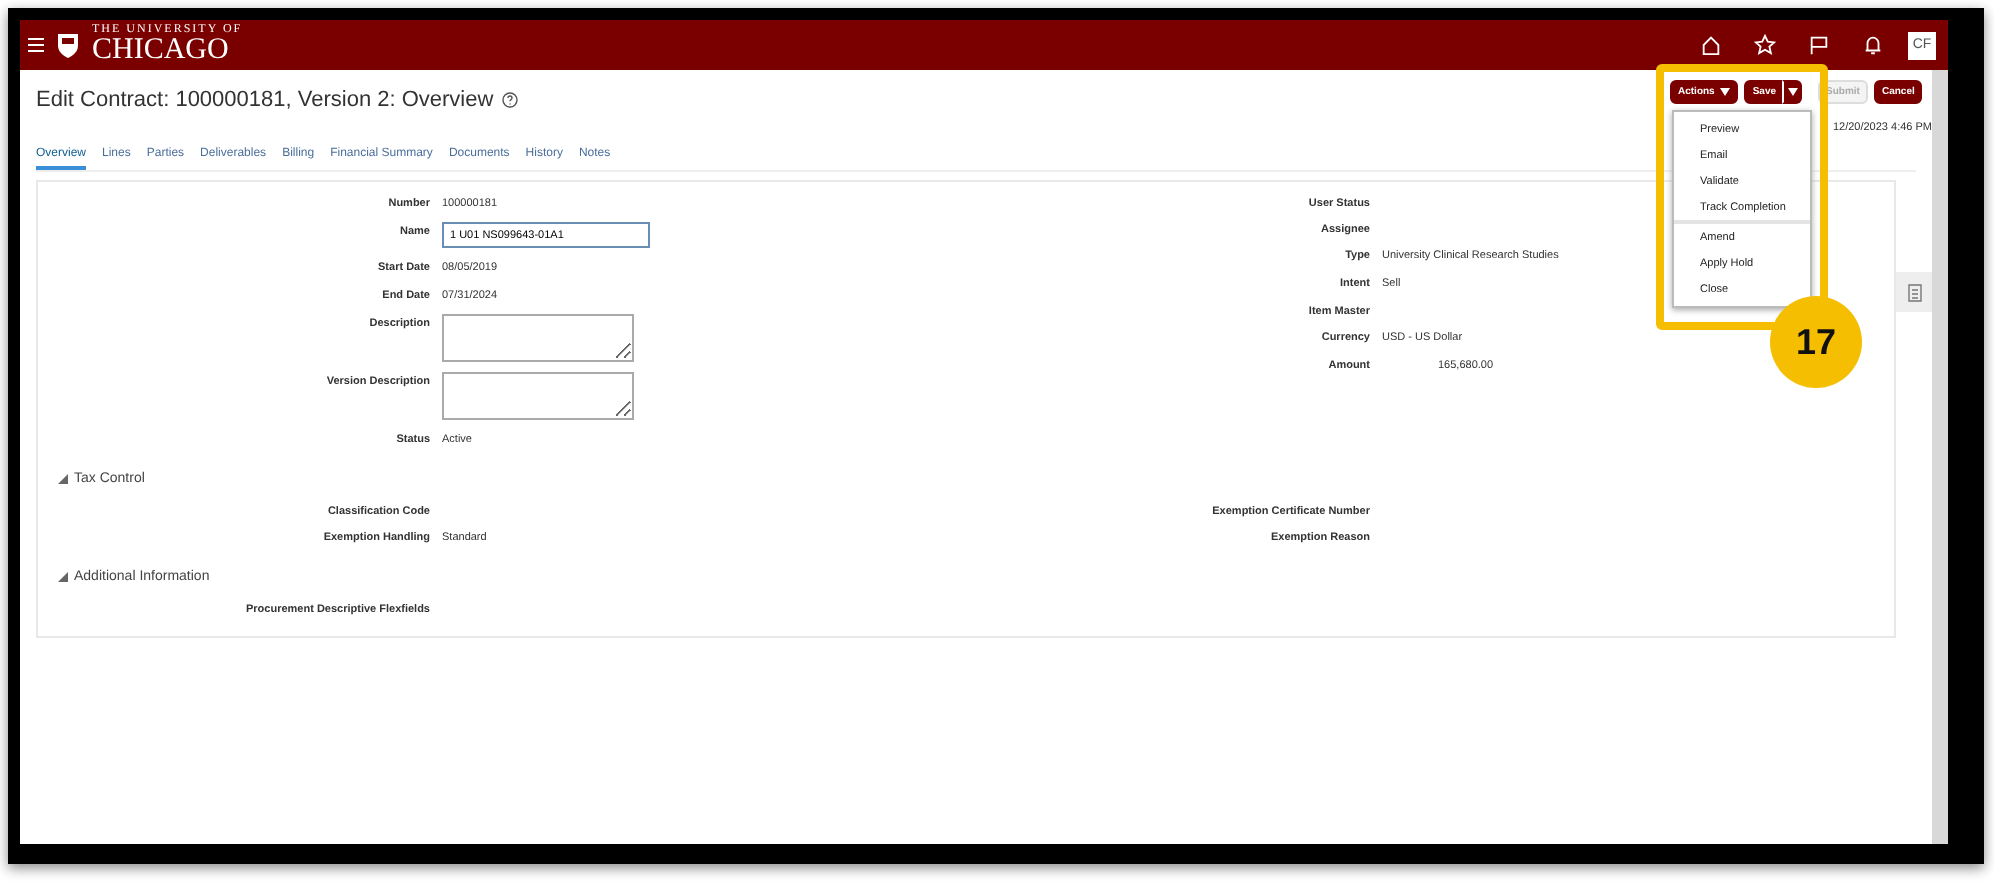  What do you see at coordinates (1873, 45) in the screenshot?
I see `bell-icon` at bounding box center [1873, 45].